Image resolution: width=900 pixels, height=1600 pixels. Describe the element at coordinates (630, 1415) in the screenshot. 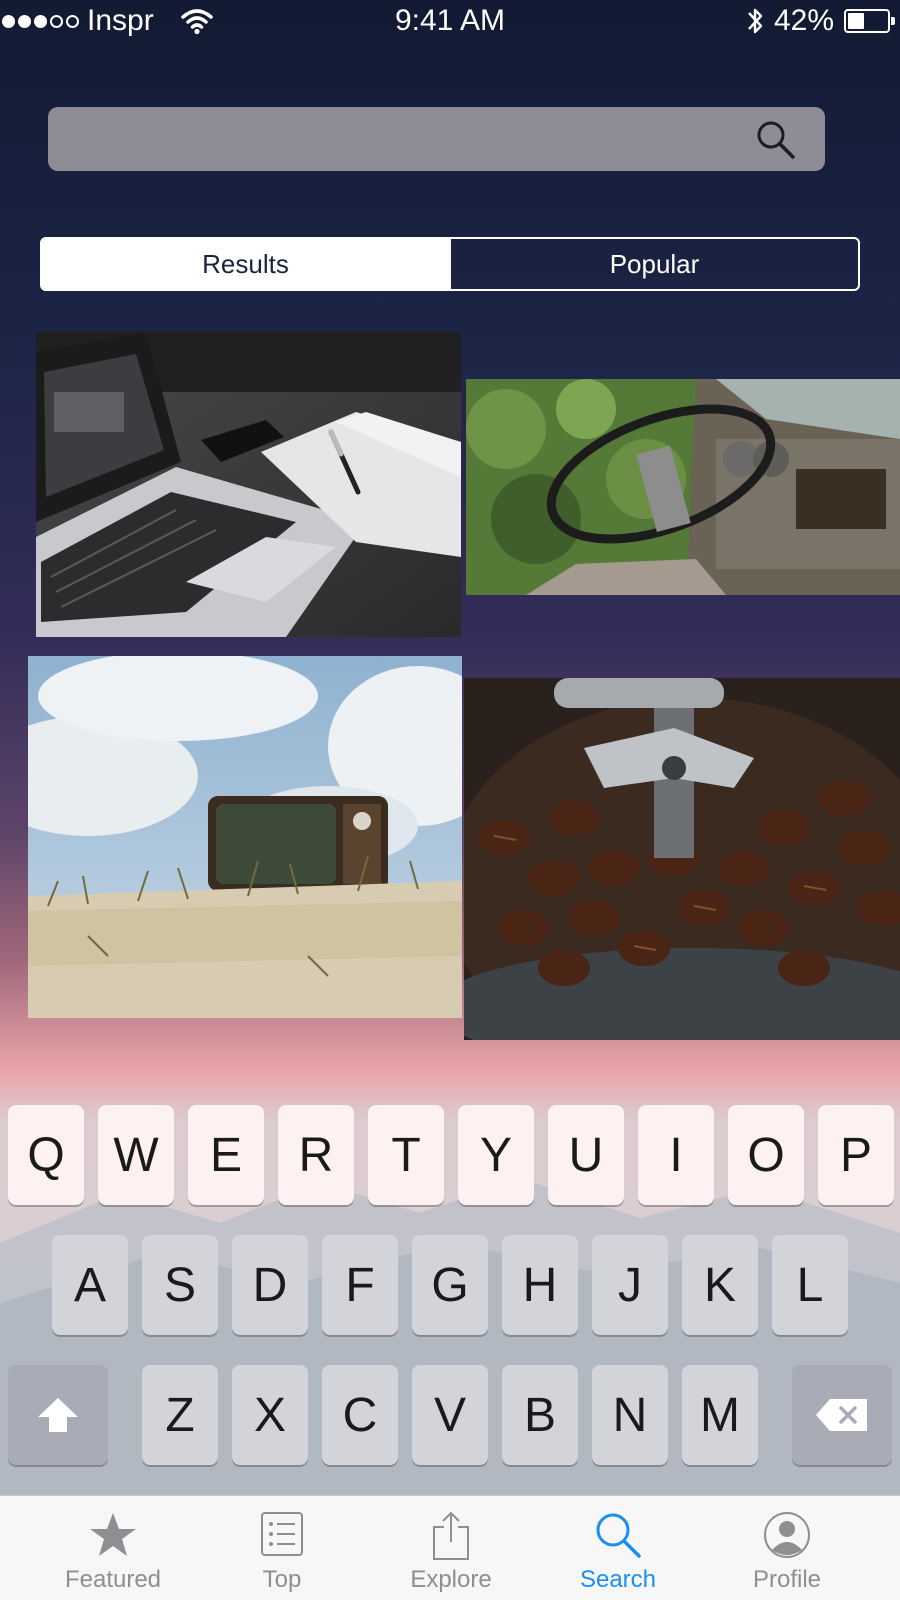

I see `key-n: N` at that location.